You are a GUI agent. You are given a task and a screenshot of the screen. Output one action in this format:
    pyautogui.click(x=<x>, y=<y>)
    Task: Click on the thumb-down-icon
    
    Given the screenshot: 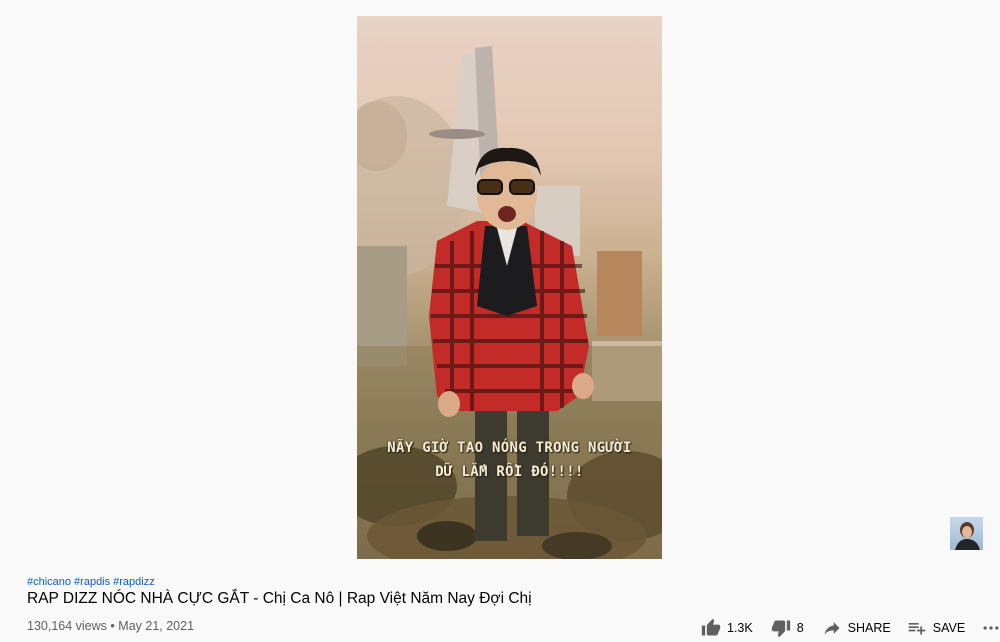 What is the action you would take?
    pyautogui.click(x=780, y=629)
    